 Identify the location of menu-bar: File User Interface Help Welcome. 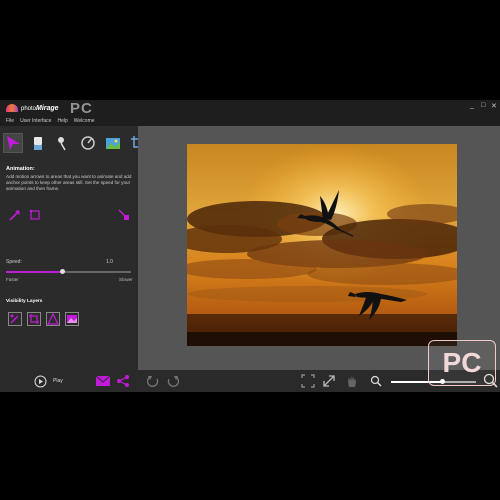
(250, 121).